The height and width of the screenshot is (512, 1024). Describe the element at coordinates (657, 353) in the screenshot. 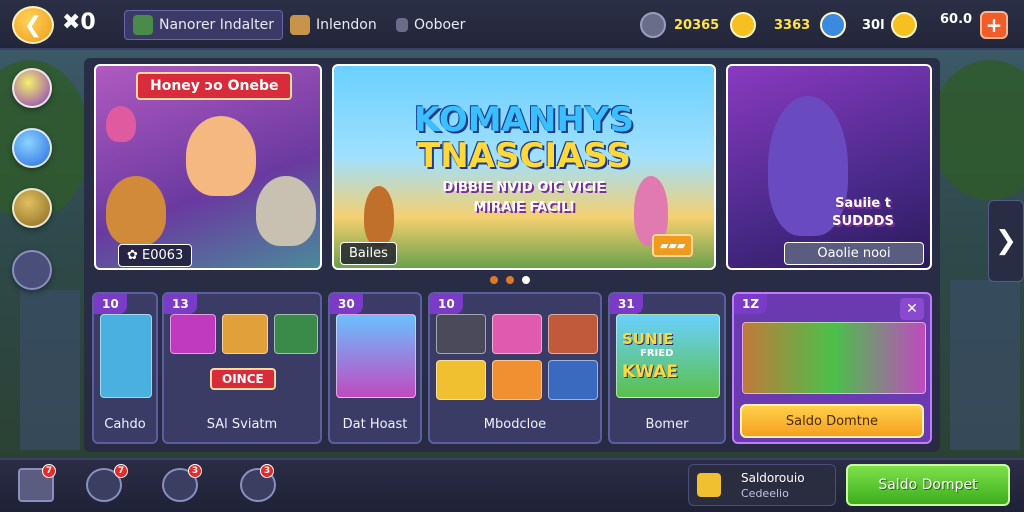

I see `card-art-text: FRIED` at that location.